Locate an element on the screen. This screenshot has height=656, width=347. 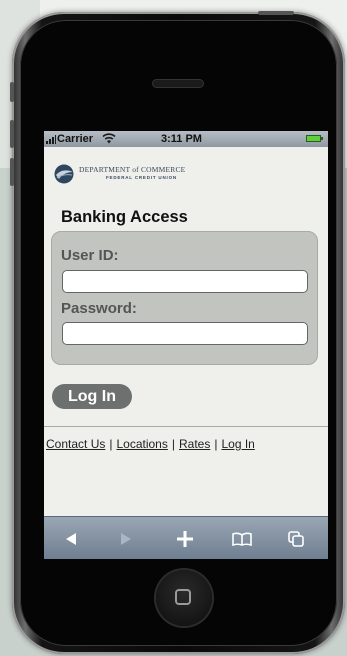
forward-button is located at coordinates (126, 538).